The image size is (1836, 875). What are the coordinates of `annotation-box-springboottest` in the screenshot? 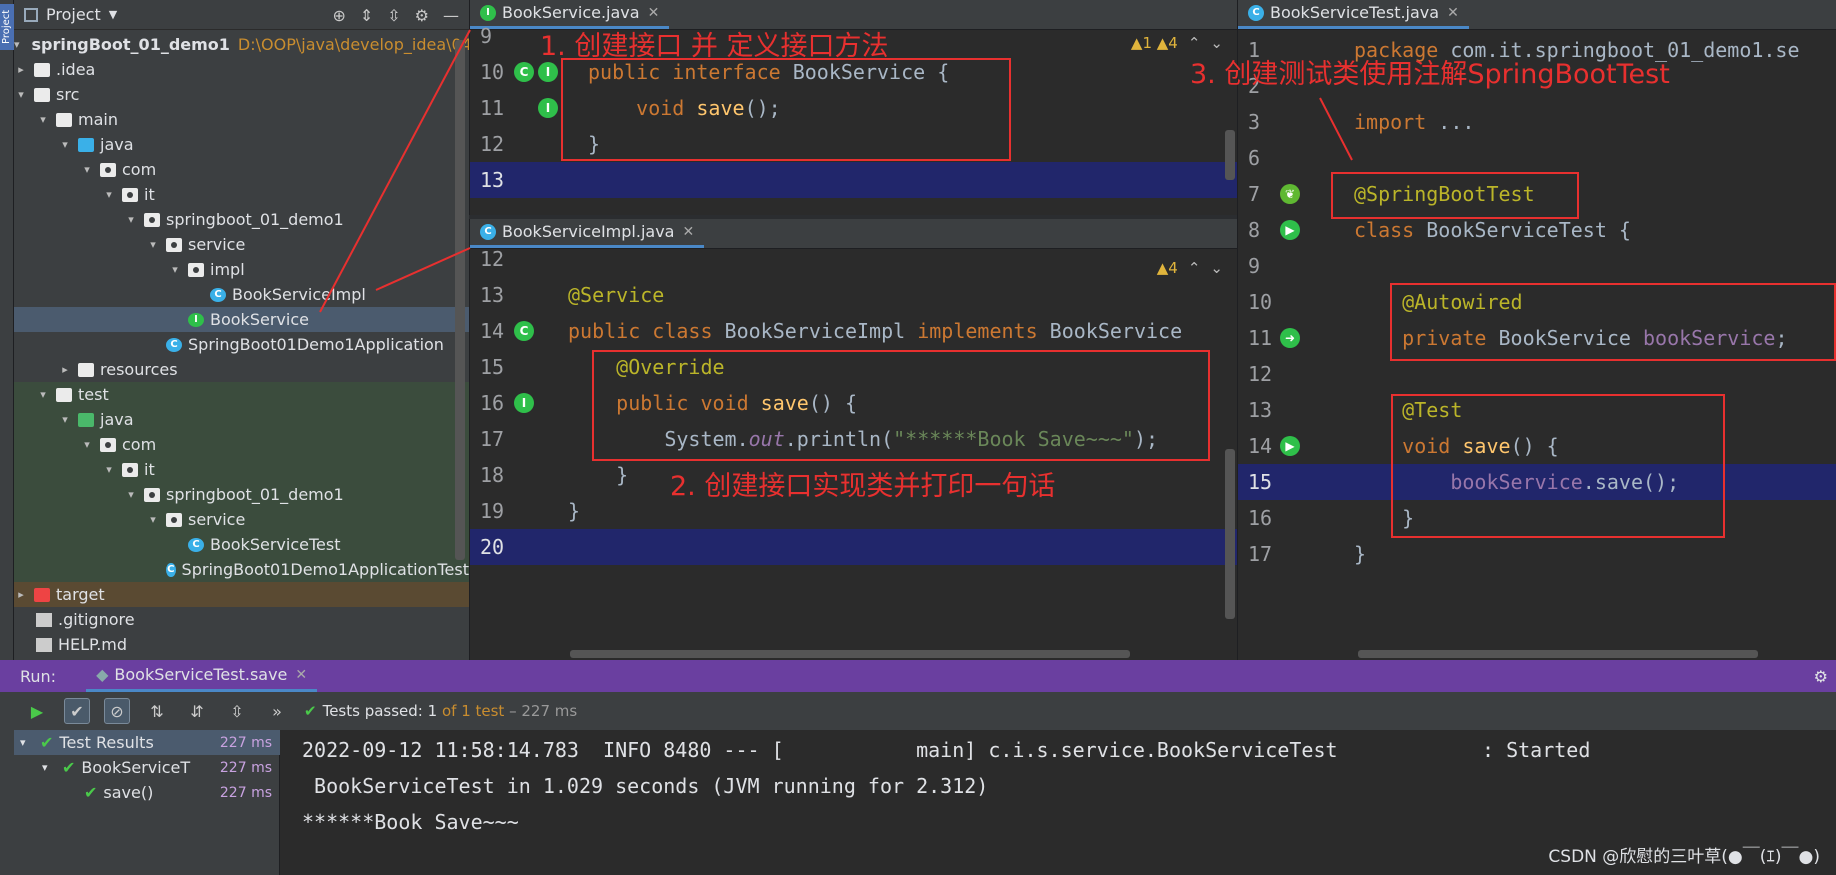 It's located at (1455, 195).